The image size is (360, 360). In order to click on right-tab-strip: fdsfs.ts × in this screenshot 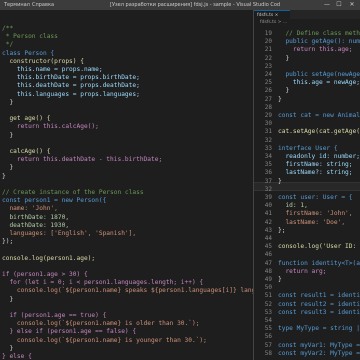, I will do `click(307, 14)`.